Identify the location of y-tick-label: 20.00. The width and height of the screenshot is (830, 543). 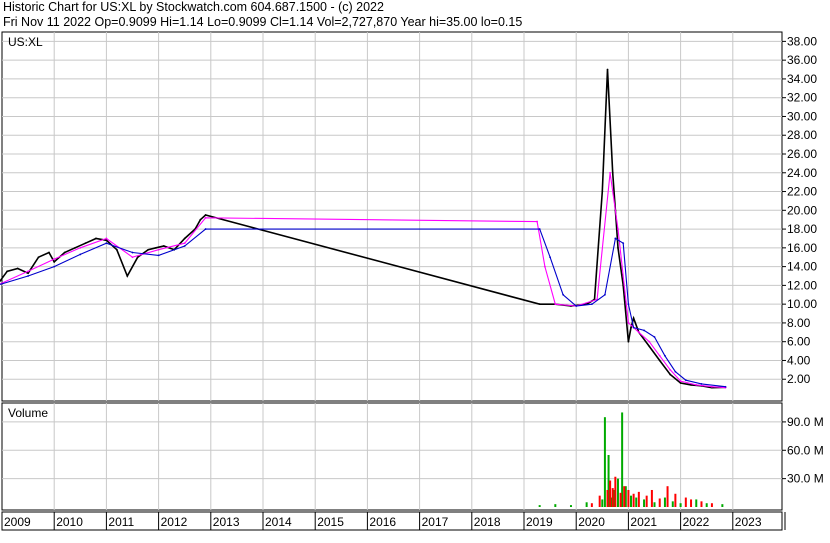
(802, 210).